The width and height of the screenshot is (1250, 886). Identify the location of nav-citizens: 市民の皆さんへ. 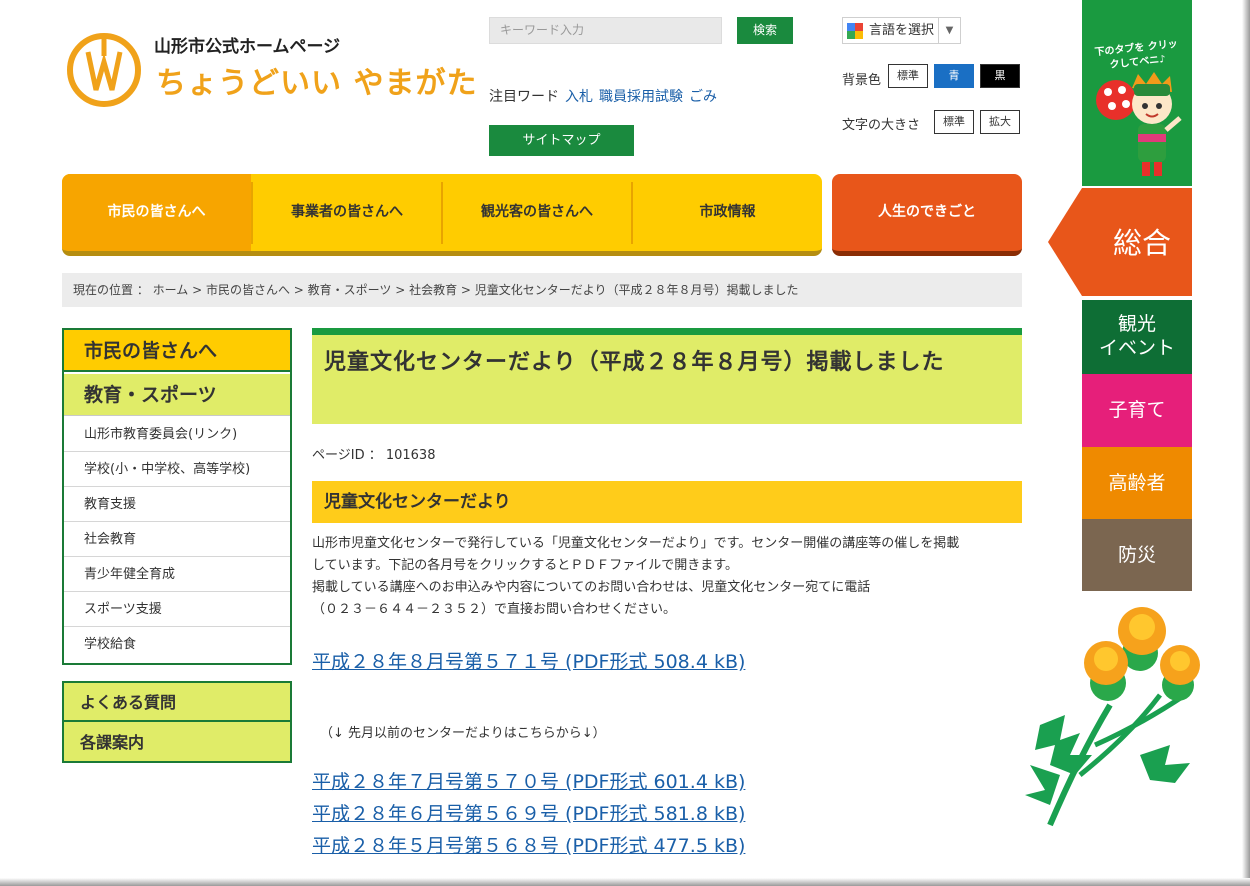
(156, 212).